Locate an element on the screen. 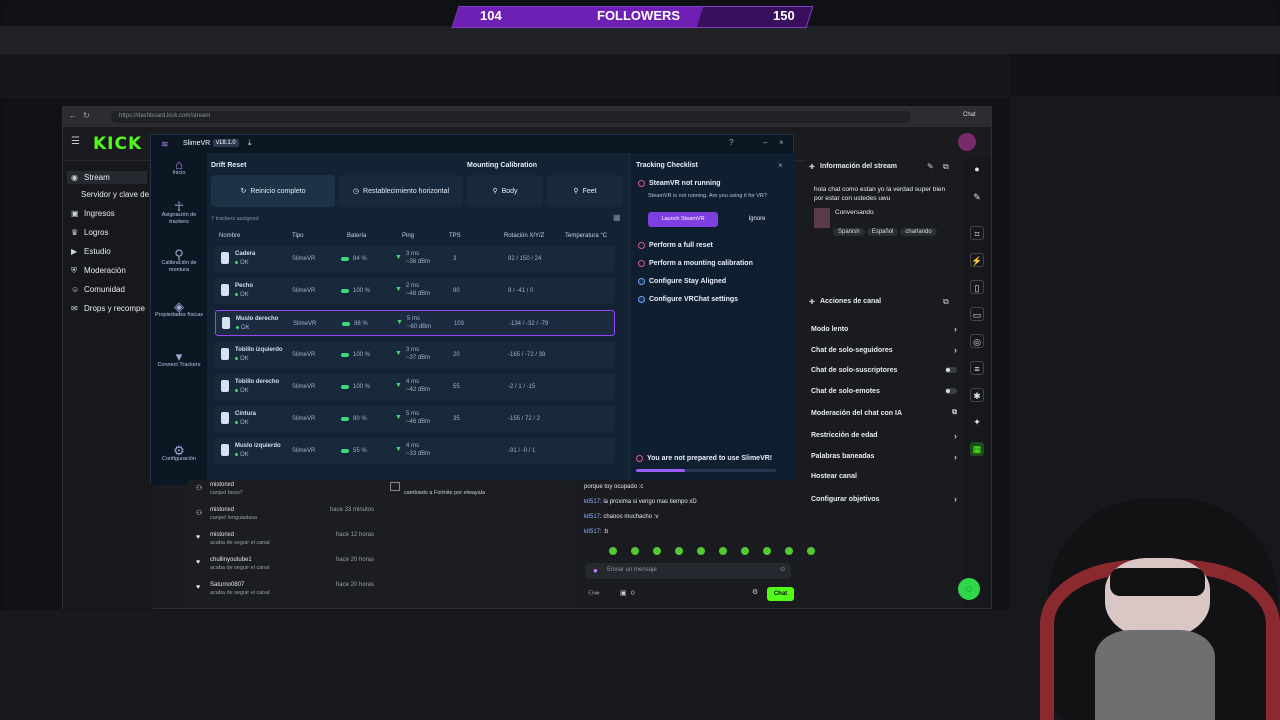  emoji-icon: ☺ is located at coordinates (782, 569).